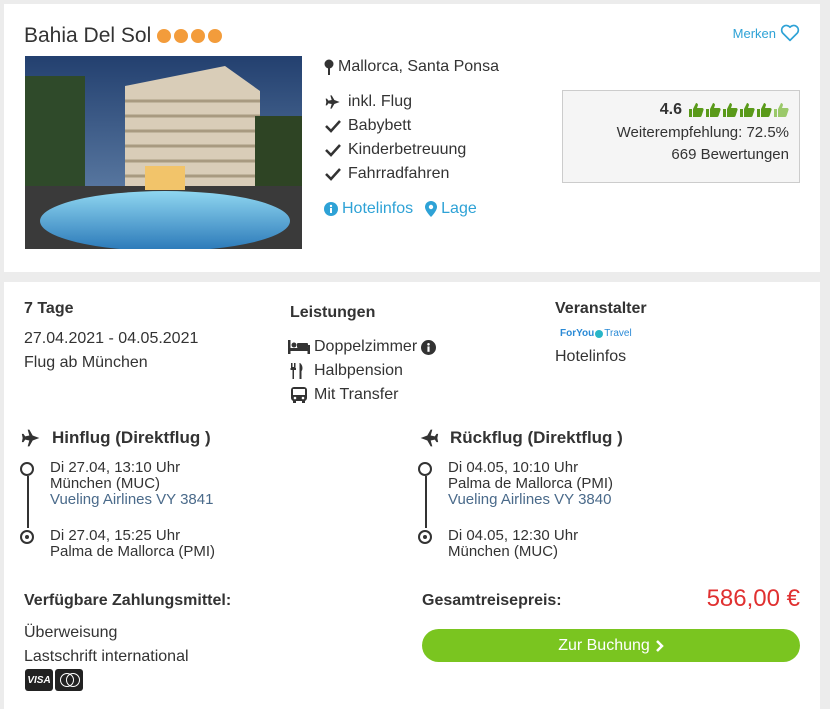  I want to click on feature-item: Babybett, so click(395, 126).